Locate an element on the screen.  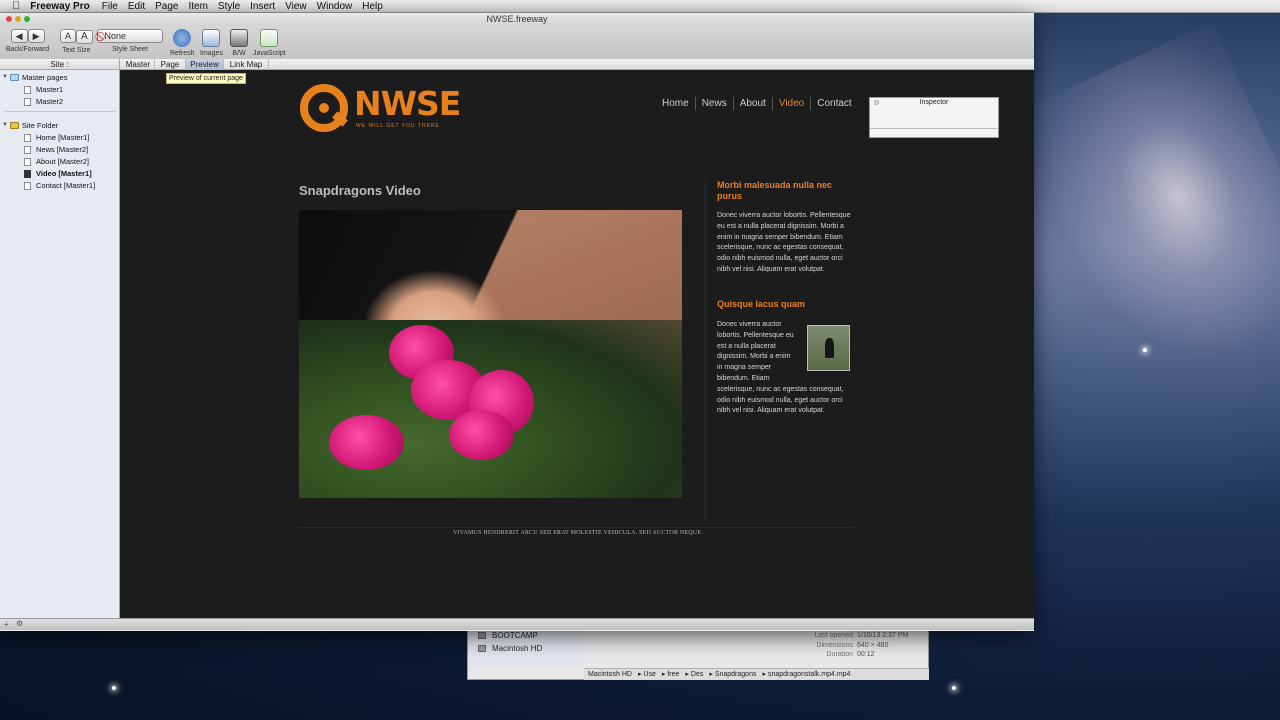
menu-edit: Edit is located at coordinates (136, 6).